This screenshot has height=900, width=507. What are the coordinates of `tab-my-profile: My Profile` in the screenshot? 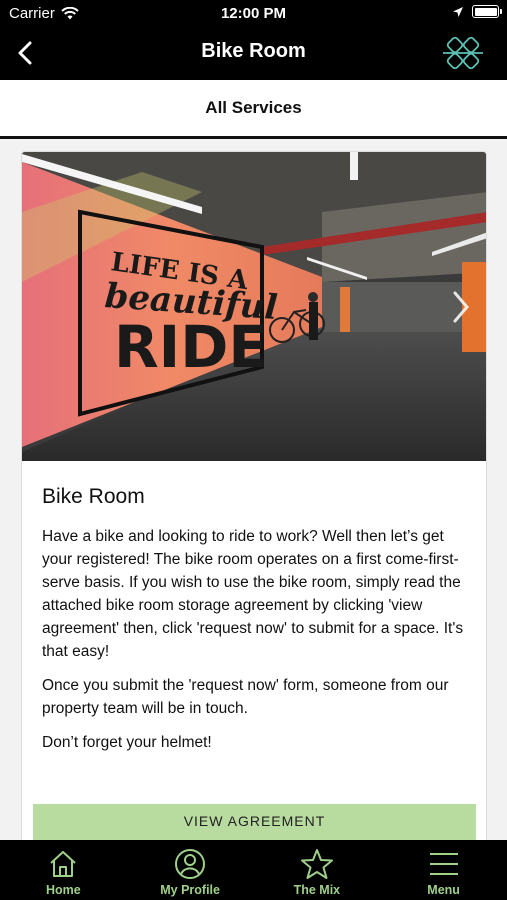 It's located at (190, 870).